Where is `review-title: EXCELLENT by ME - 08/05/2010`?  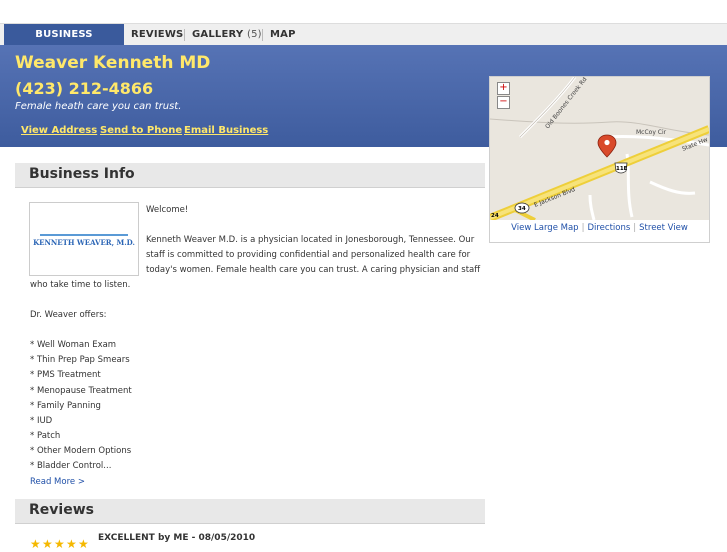 review-title: EXCELLENT by ME - 08/05/2010 is located at coordinates (176, 538).